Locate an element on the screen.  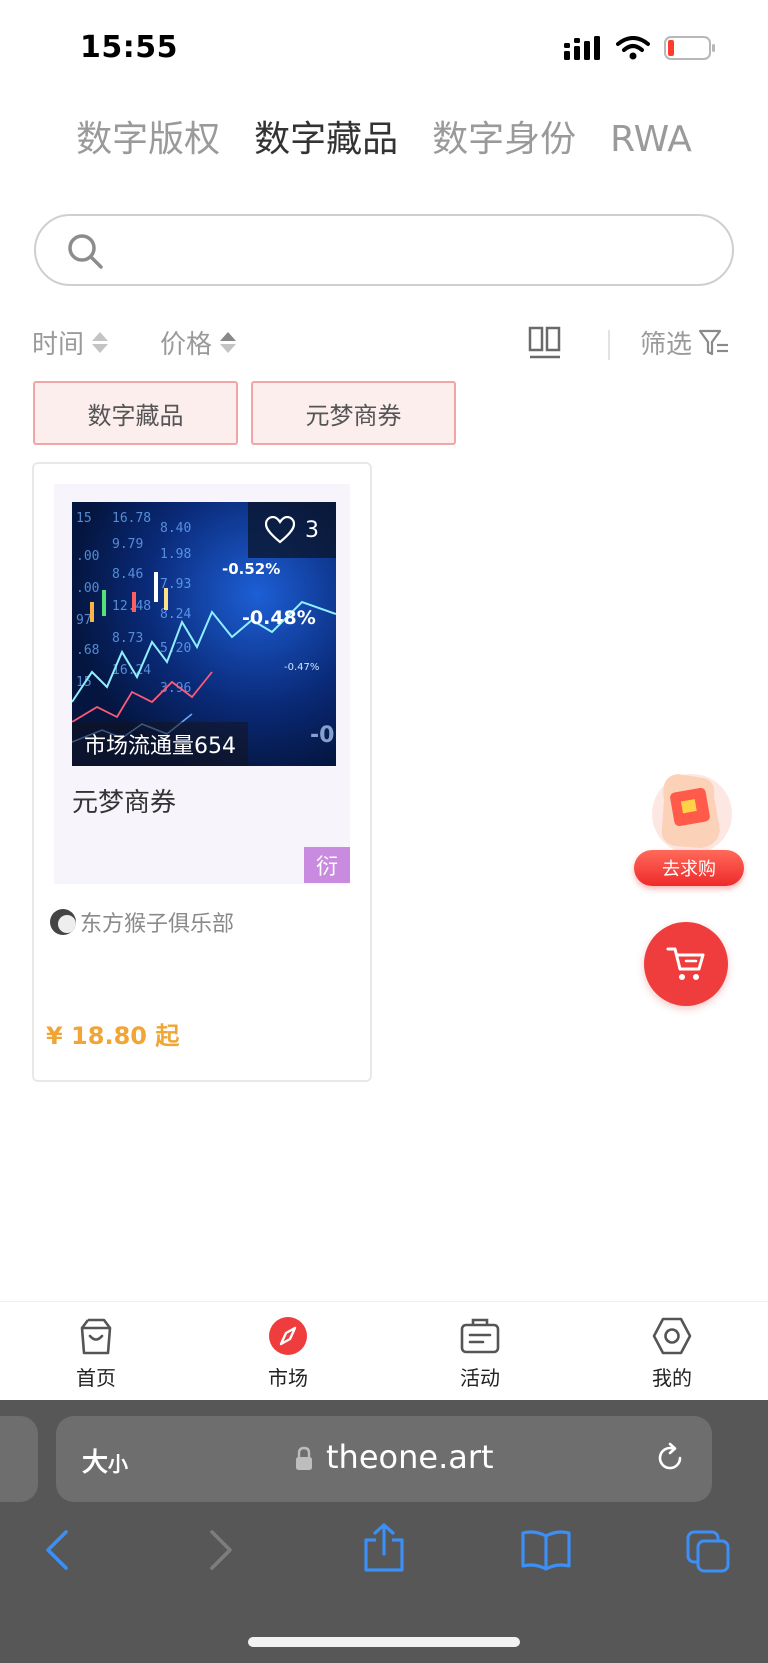
creator-name: 东方猴子俱乐部 is located at coordinates (157, 924).